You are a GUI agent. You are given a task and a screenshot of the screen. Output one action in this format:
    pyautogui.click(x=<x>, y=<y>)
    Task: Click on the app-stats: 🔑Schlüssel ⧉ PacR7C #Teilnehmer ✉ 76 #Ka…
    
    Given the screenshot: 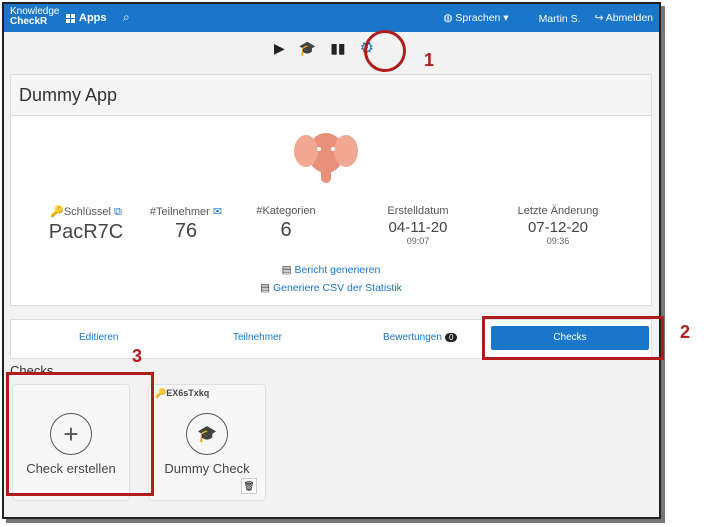 What is the action you would take?
    pyautogui.click(x=331, y=235)
    